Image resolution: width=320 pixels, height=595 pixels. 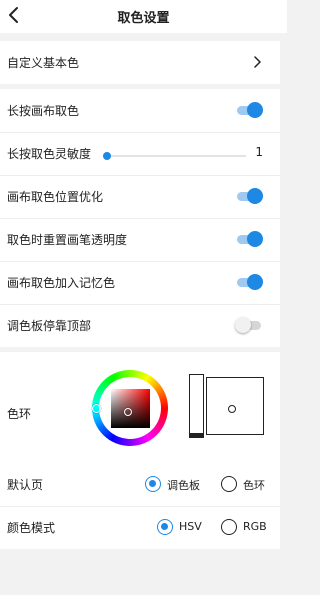 I want to click on slider-track, so click(x=175, y=156).